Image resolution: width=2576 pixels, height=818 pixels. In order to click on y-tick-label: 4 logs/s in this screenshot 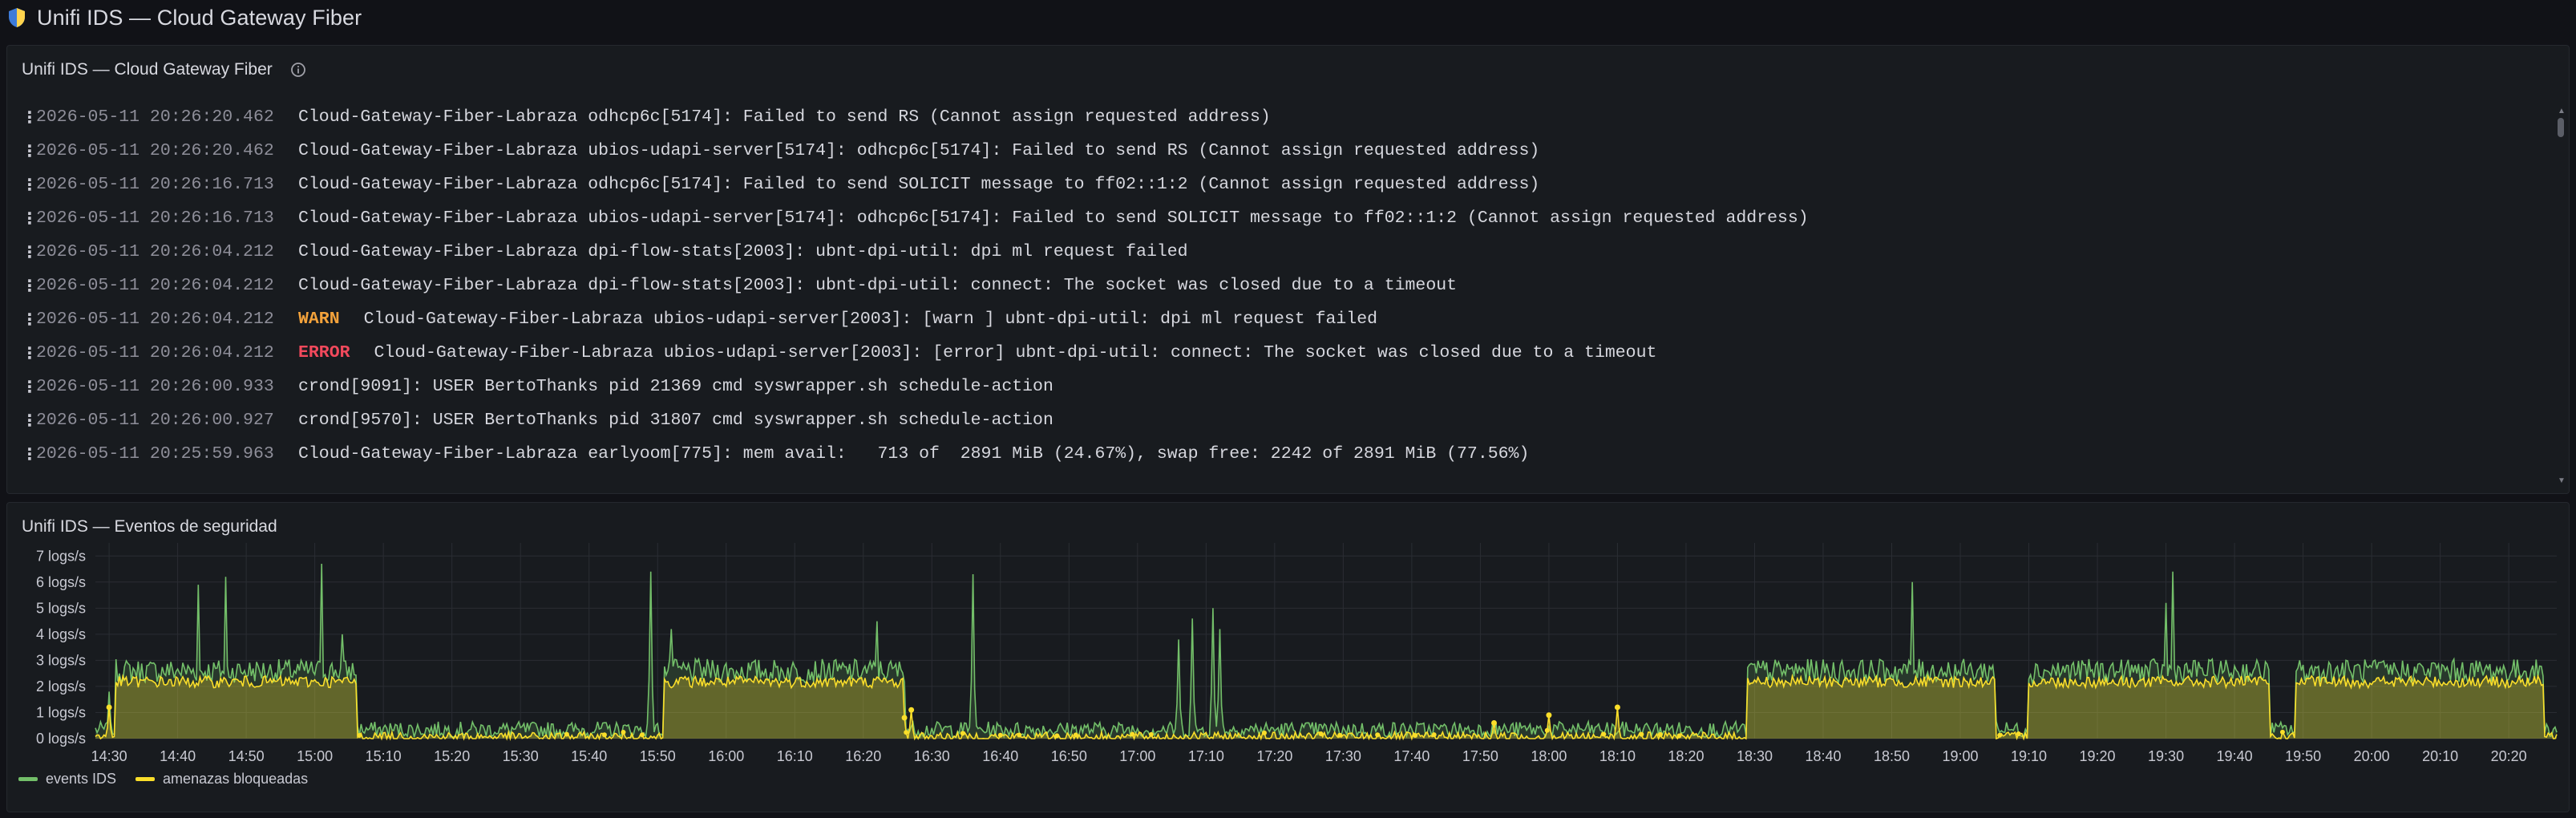, I will do `click(61, 634)`.